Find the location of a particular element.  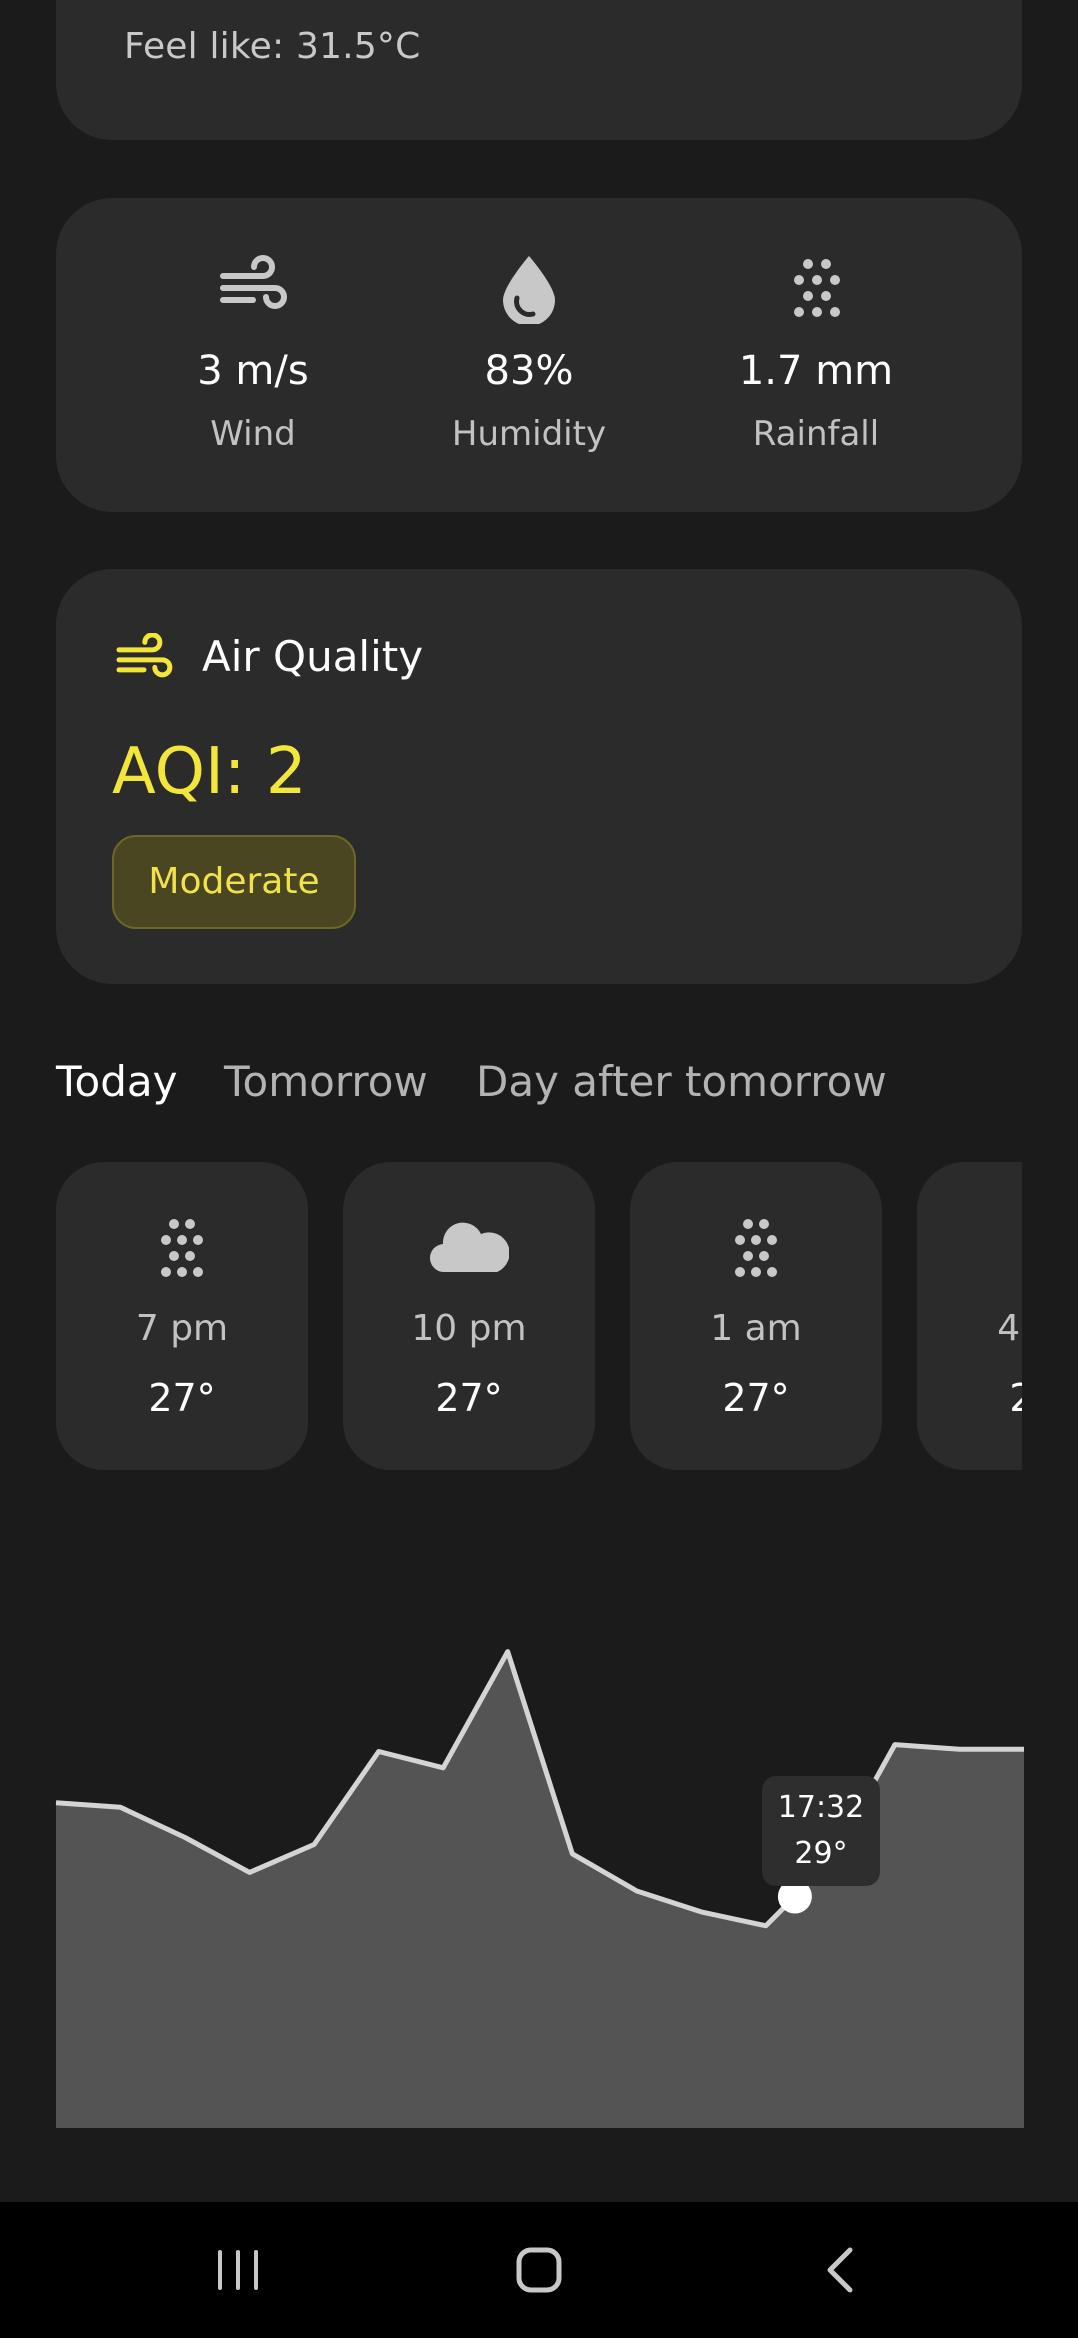

cloud-icon is located at coordinates (469, 1247).